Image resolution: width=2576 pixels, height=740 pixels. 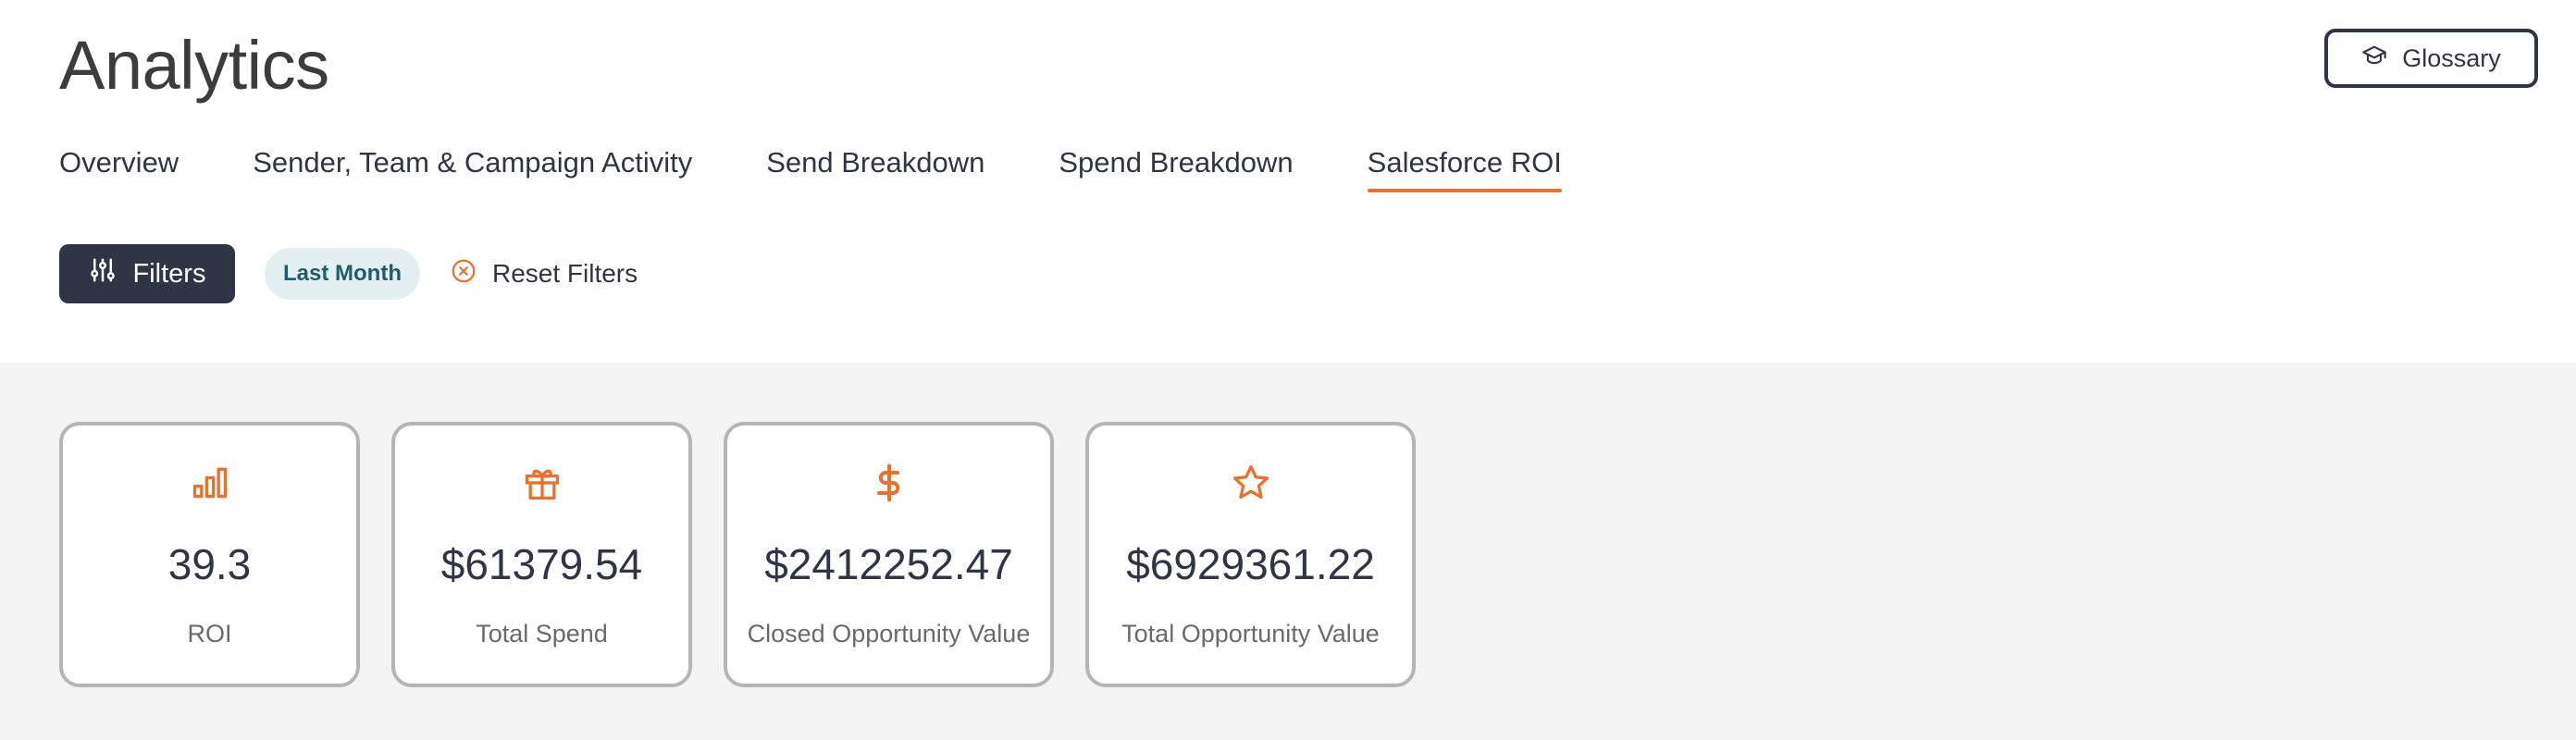 What do you see at coordinates (103, 273) in the screenshot?
I see `sliders-icon` at bounding box center [103, 273].